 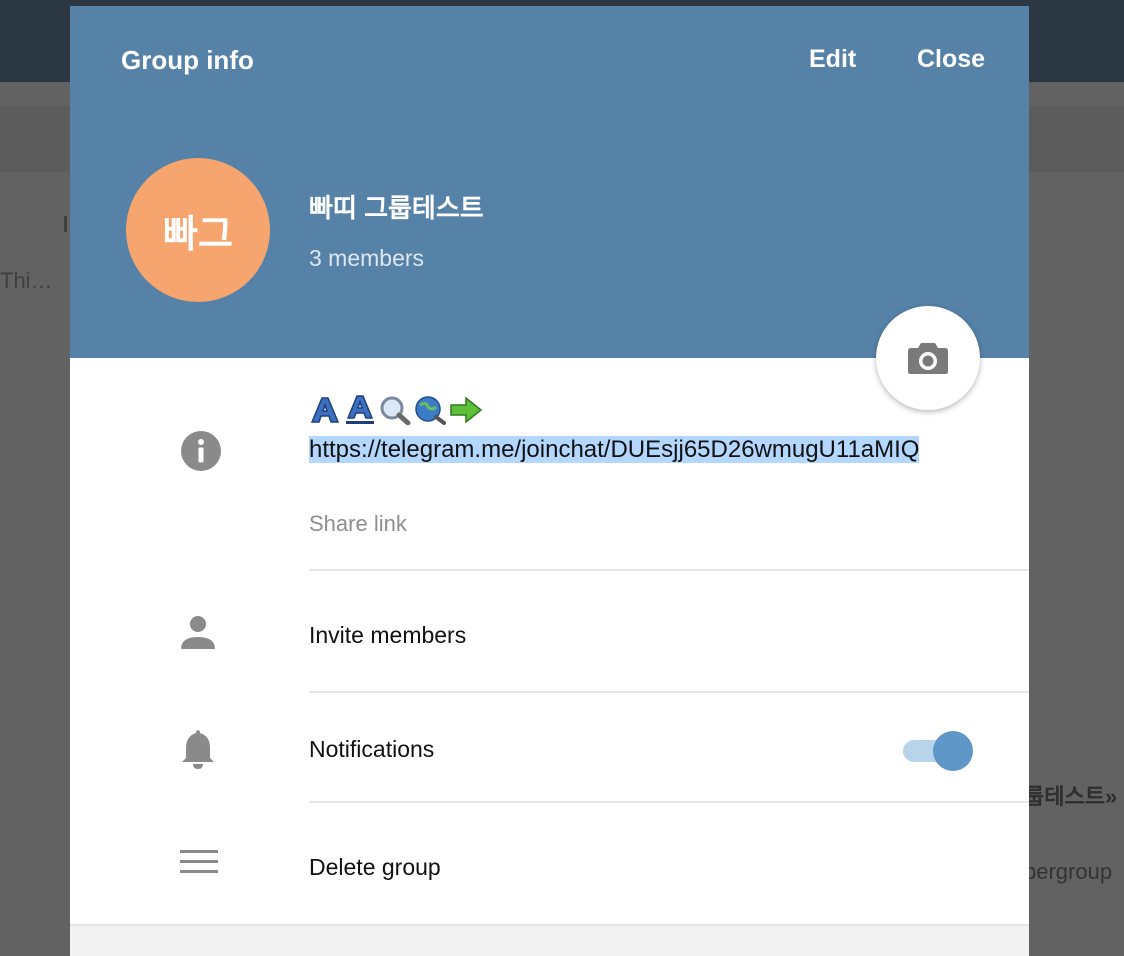 I want to click on font-a-icon, so click(x=325, y=410).